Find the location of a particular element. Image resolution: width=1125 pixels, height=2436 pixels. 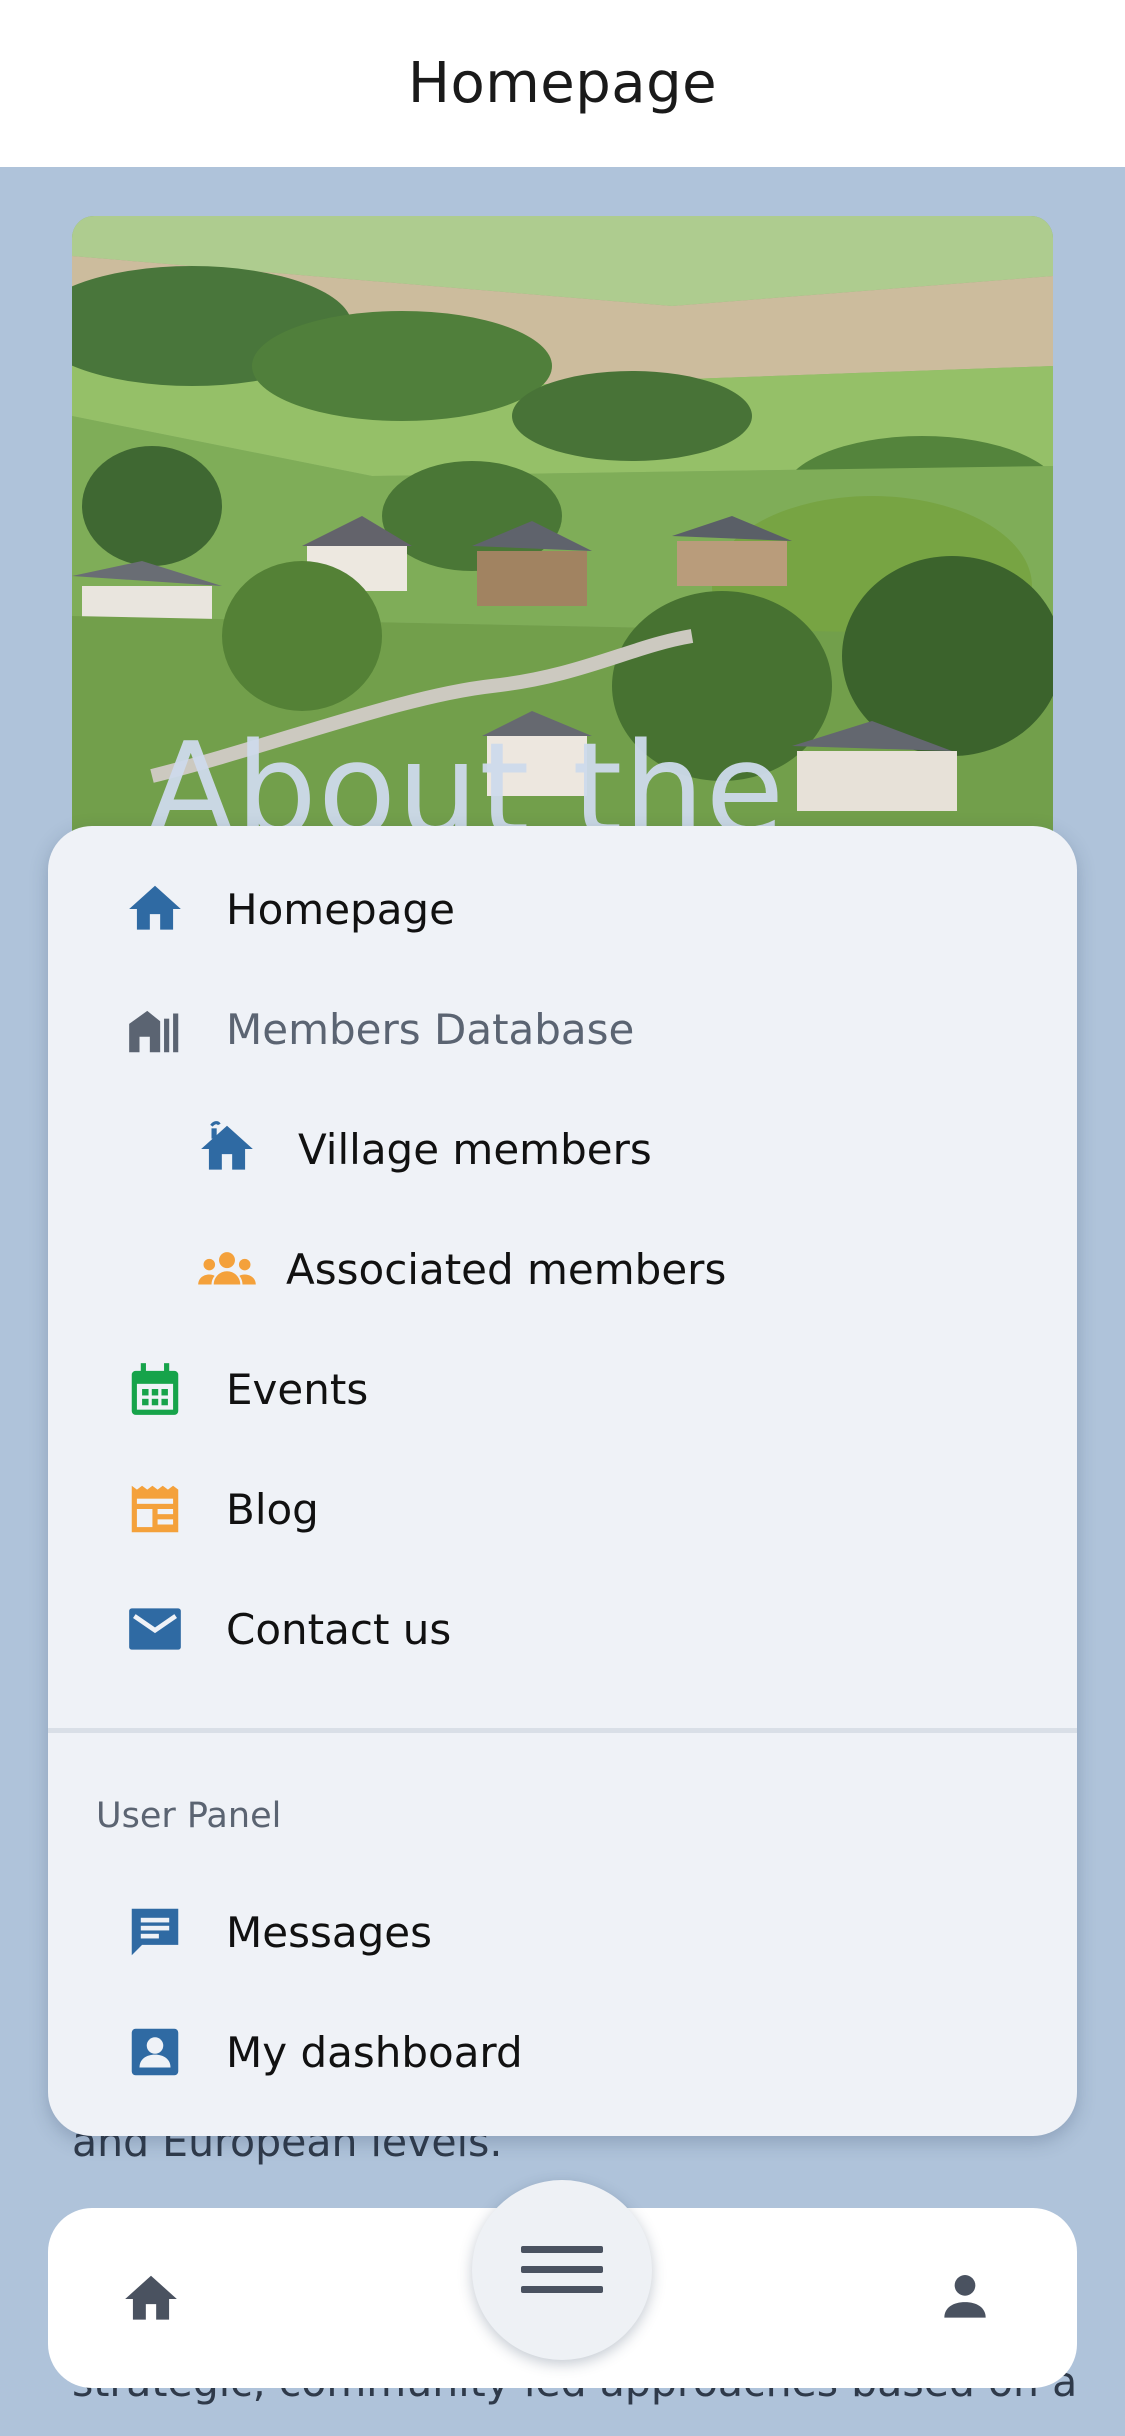

menu-item-contact-us: Contact us is located at coordinates (287, 1629).